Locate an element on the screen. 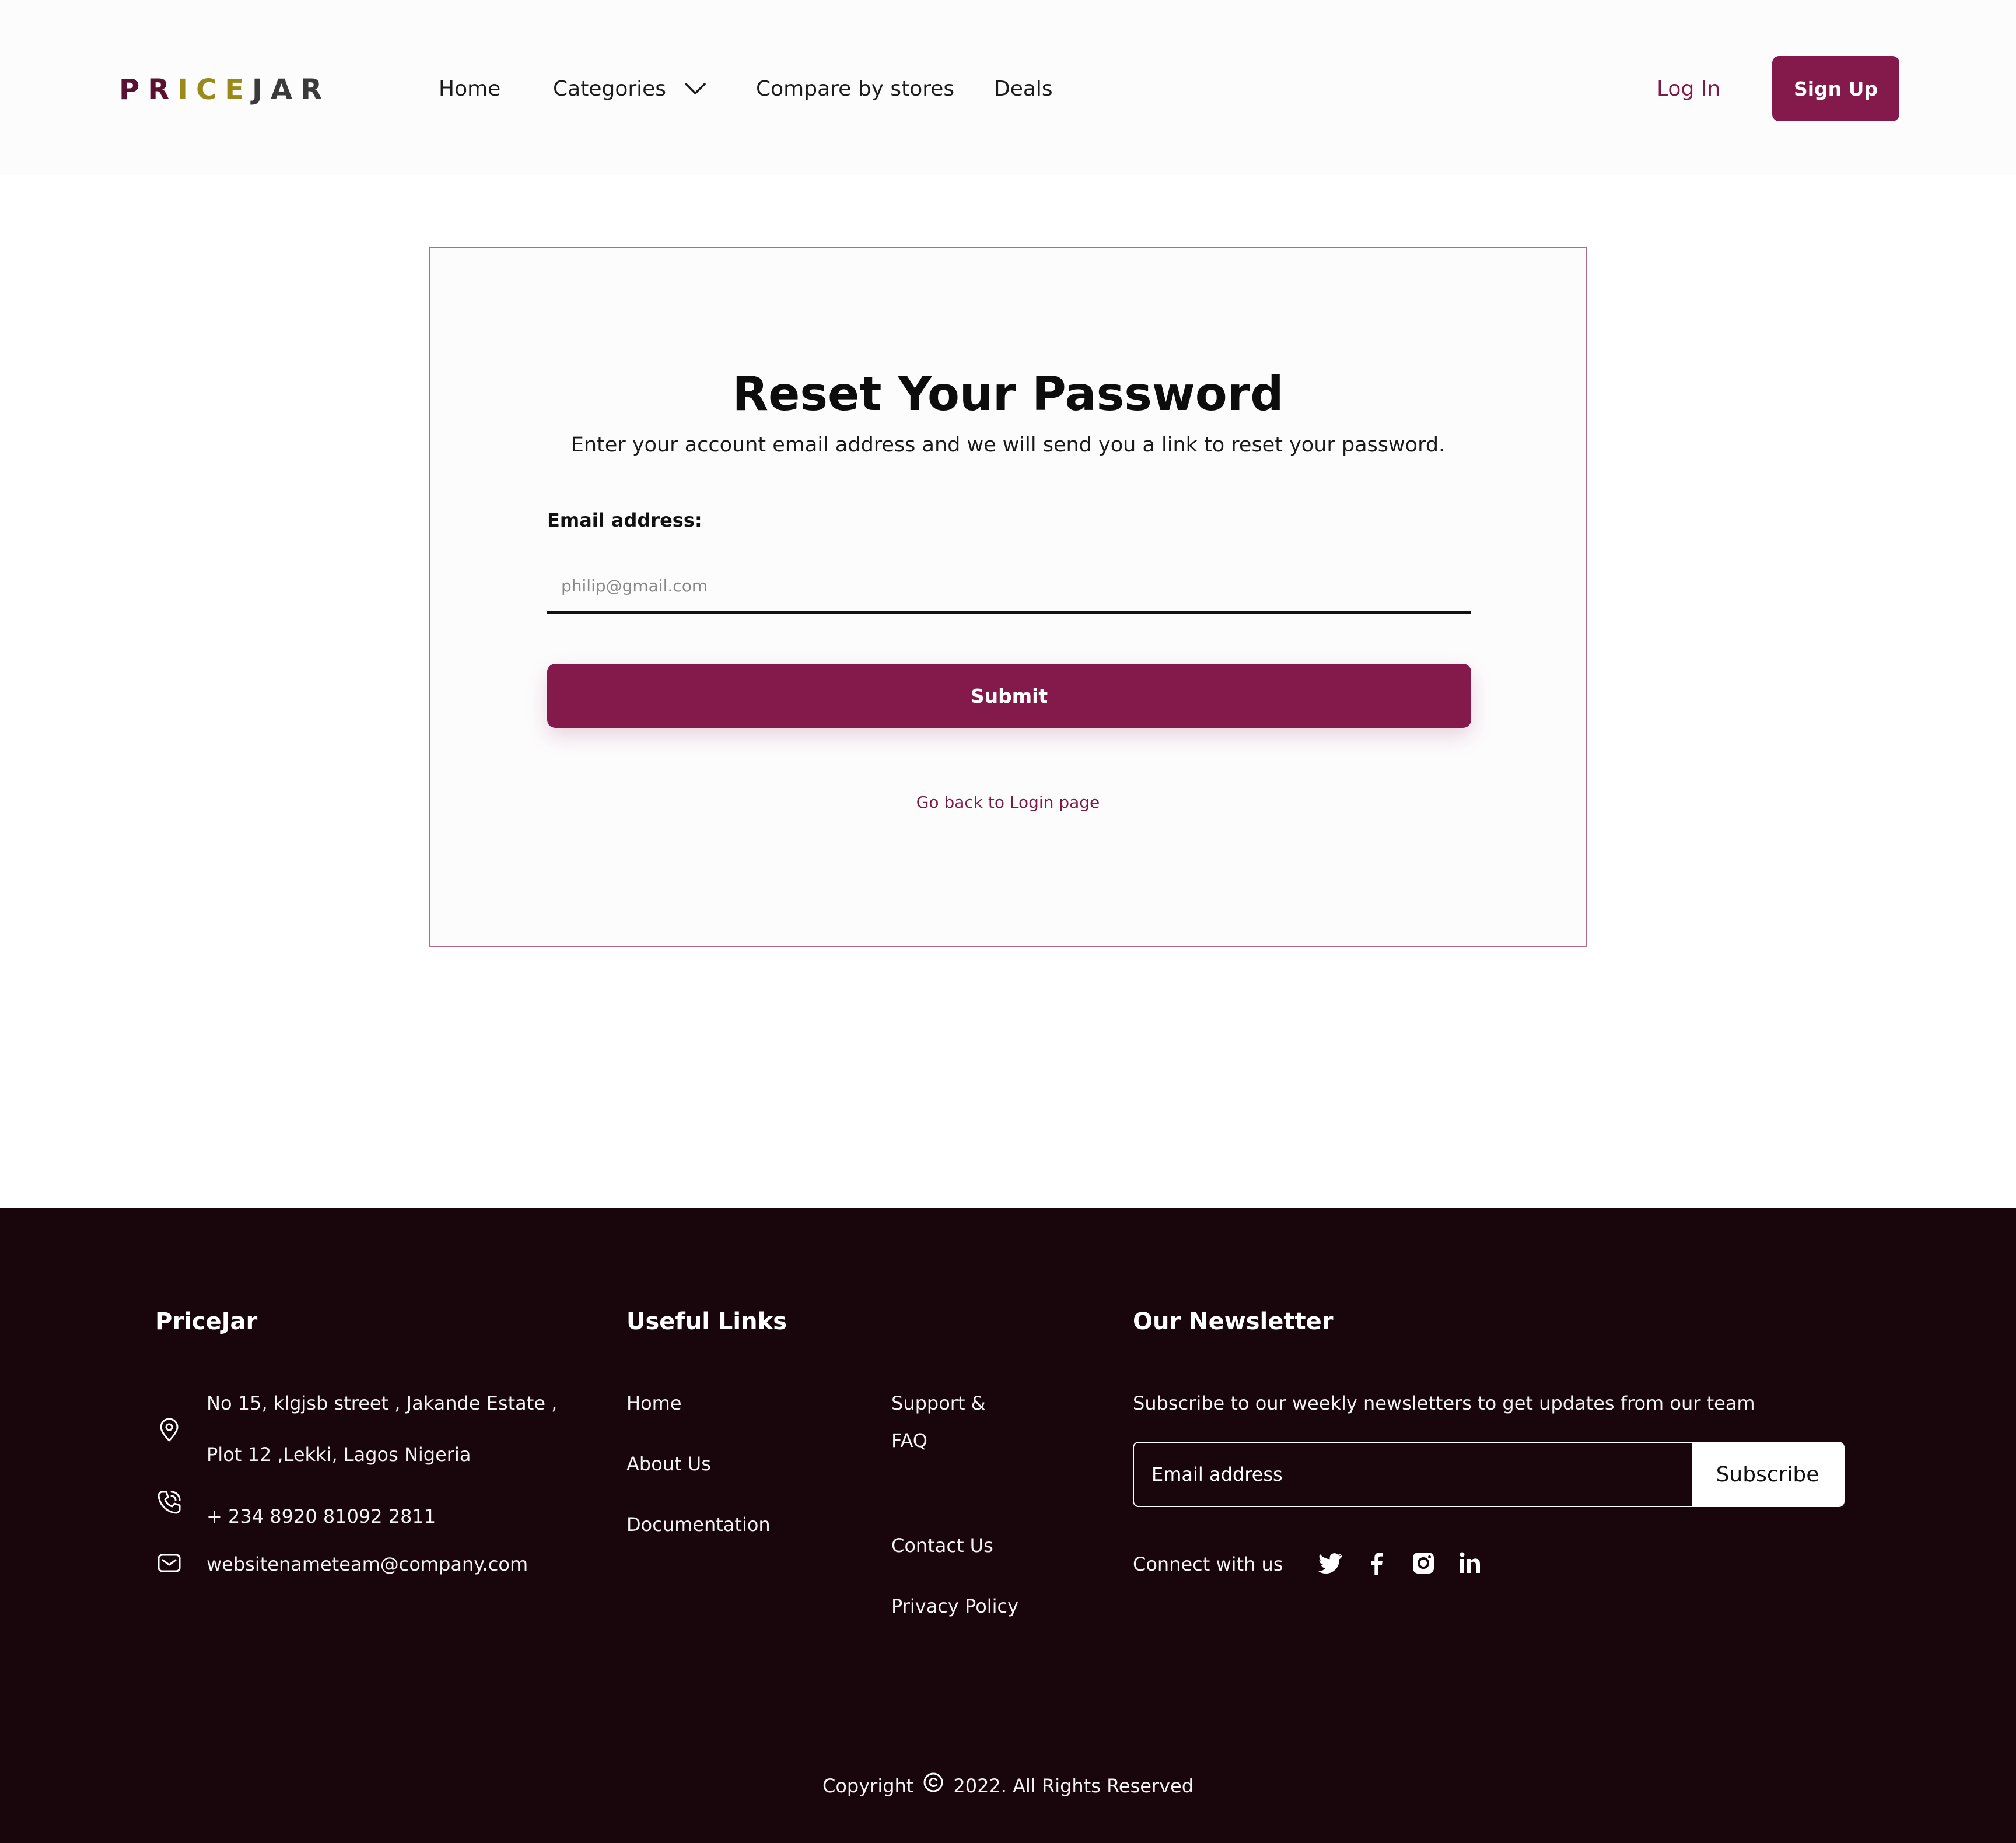  footer-link-documentation: Documentation is located at coordinates (698, 1525).